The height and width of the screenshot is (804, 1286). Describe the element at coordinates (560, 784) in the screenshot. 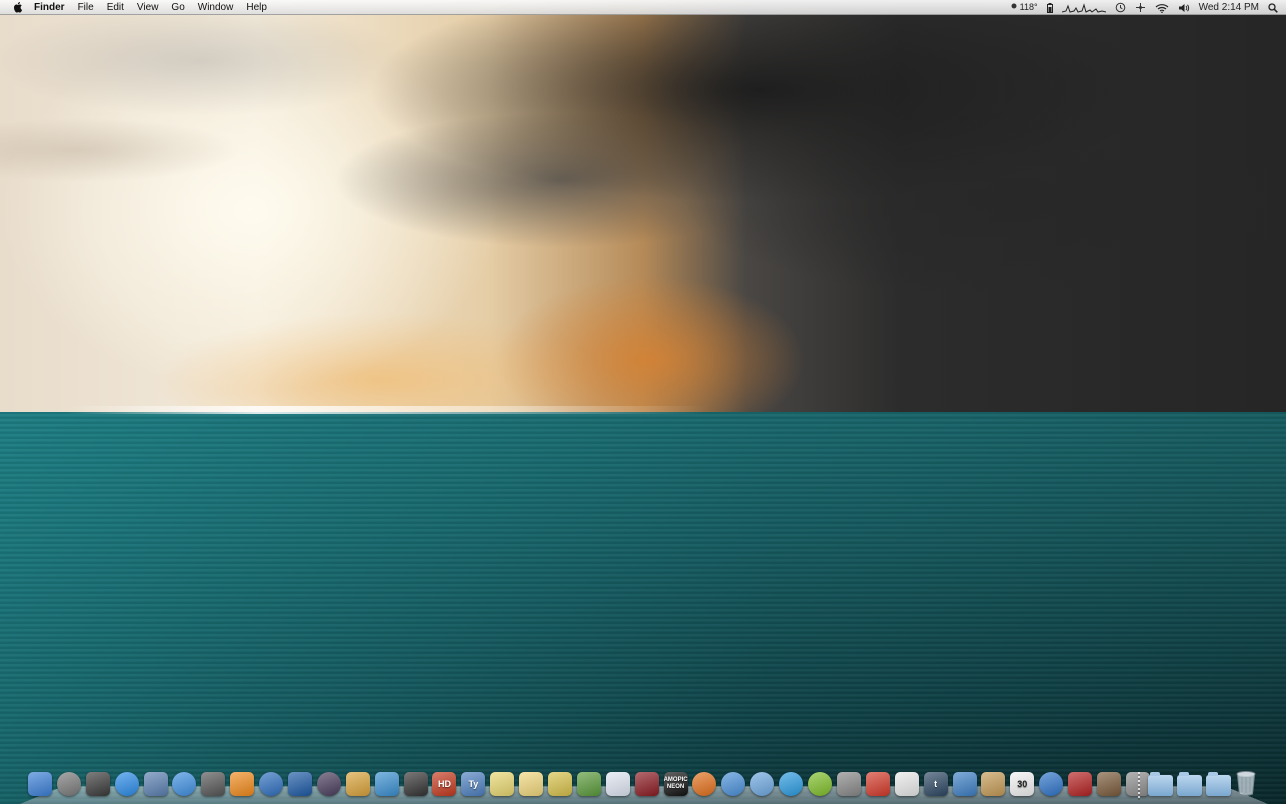

I see `notepad-icon` at that location.